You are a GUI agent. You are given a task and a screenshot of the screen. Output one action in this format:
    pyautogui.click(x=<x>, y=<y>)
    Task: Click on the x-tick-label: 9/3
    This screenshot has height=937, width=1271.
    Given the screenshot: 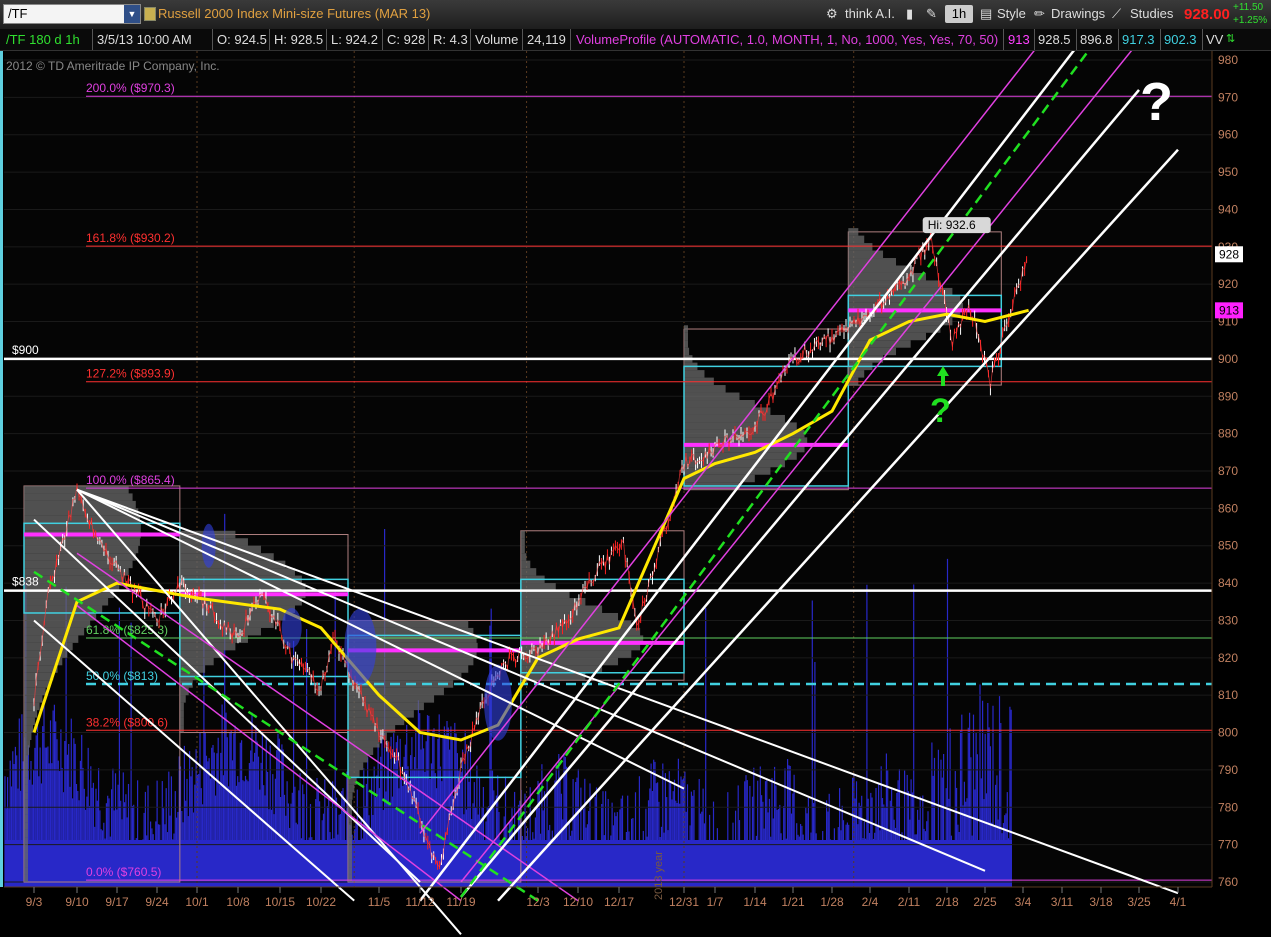 What is the action you would take?
    pyautogui.click(x=34, y=902)
    